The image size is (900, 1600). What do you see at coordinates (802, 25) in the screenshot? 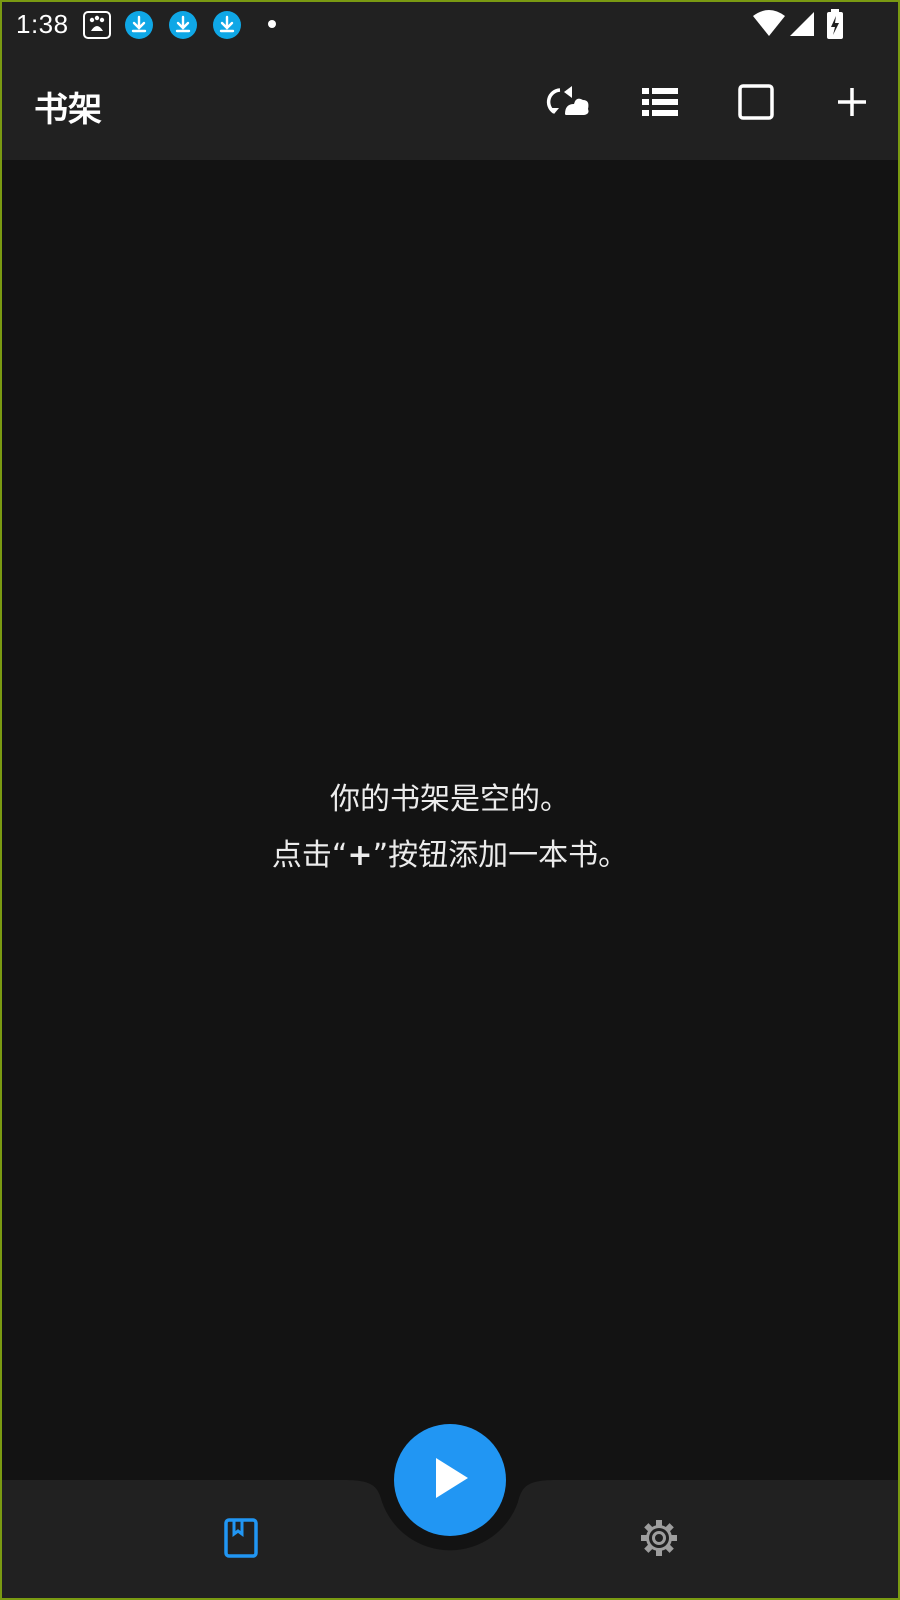
I see `cell-signal-icon` at bounding box center [802, 25].